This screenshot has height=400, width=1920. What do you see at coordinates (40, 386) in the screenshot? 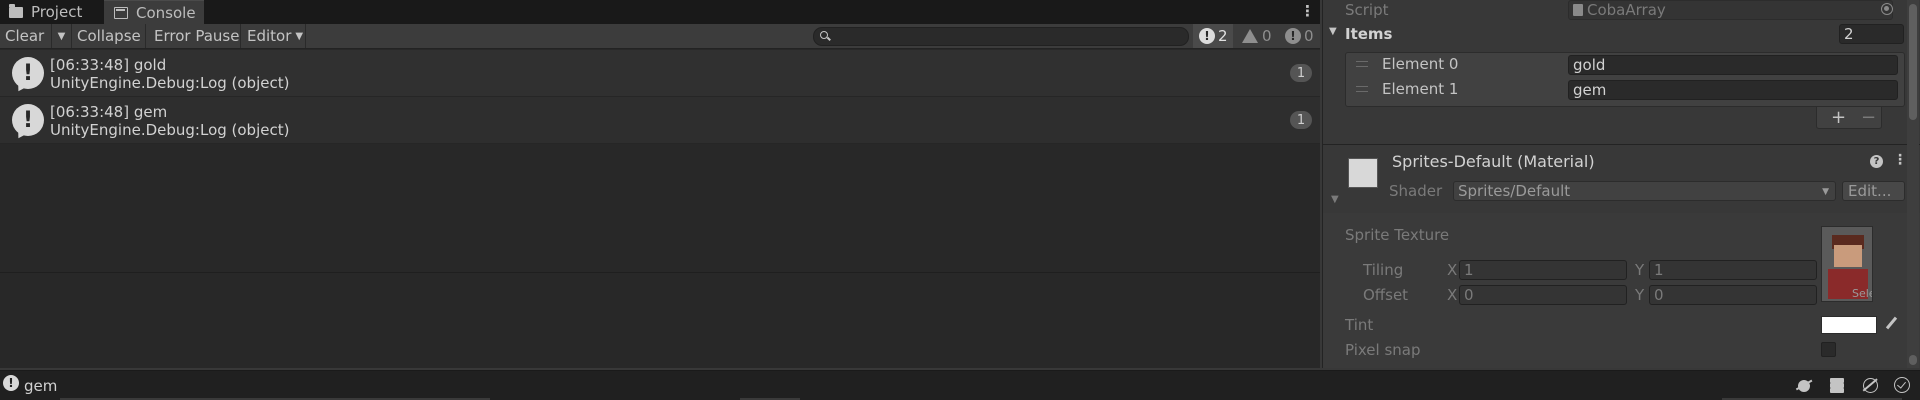
I see `status-message: gem` at bounding box center [40, 386].